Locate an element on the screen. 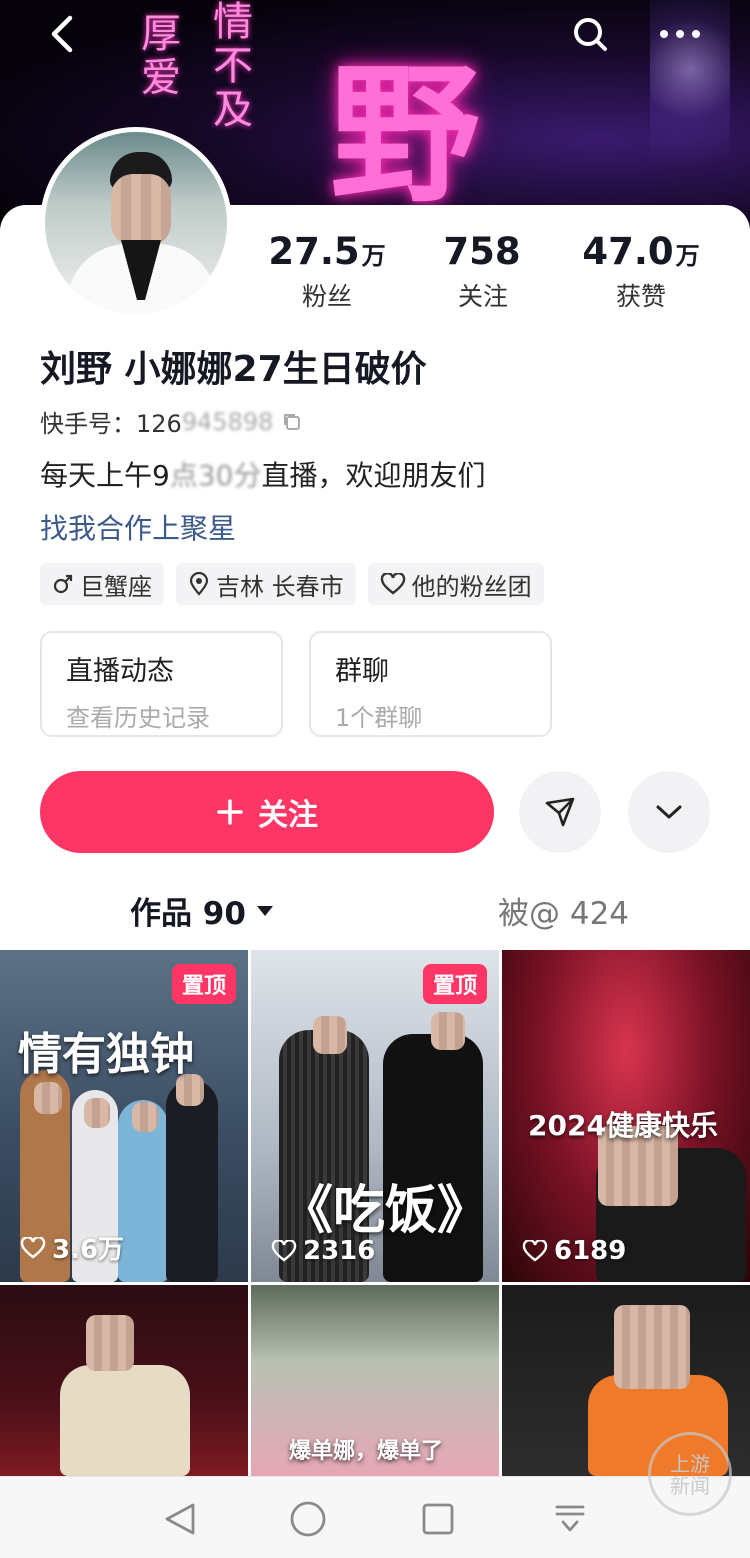 The width and height of the screenshot is (750, 1558). tile-live-history-sub: 查看历史记录 is located at coordinates (138, 718).